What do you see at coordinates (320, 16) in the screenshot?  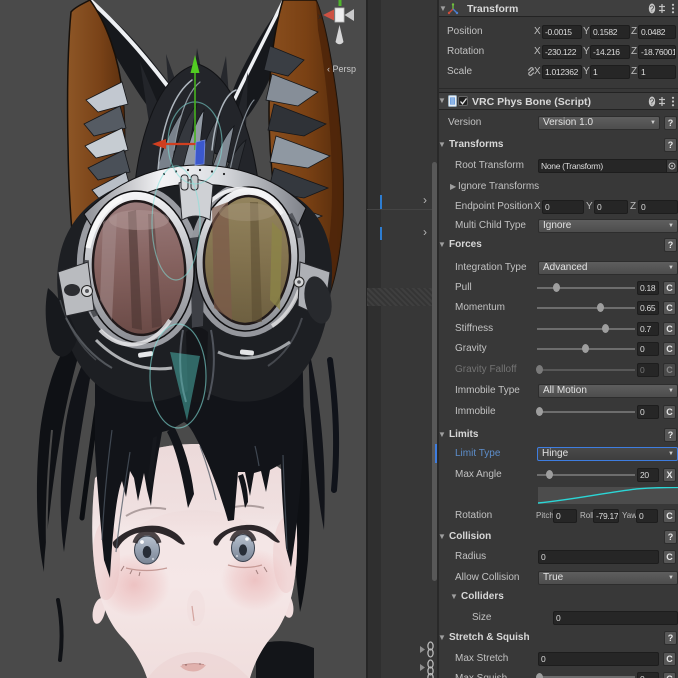 I see `svg-text: x` at bounding box center [320, 16].